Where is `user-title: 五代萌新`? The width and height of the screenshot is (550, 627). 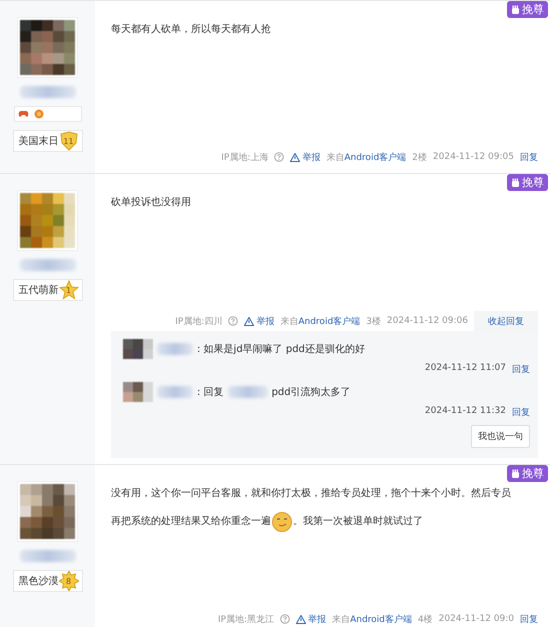
user-title: 五代萌新 is located at coordinates (38, 290).